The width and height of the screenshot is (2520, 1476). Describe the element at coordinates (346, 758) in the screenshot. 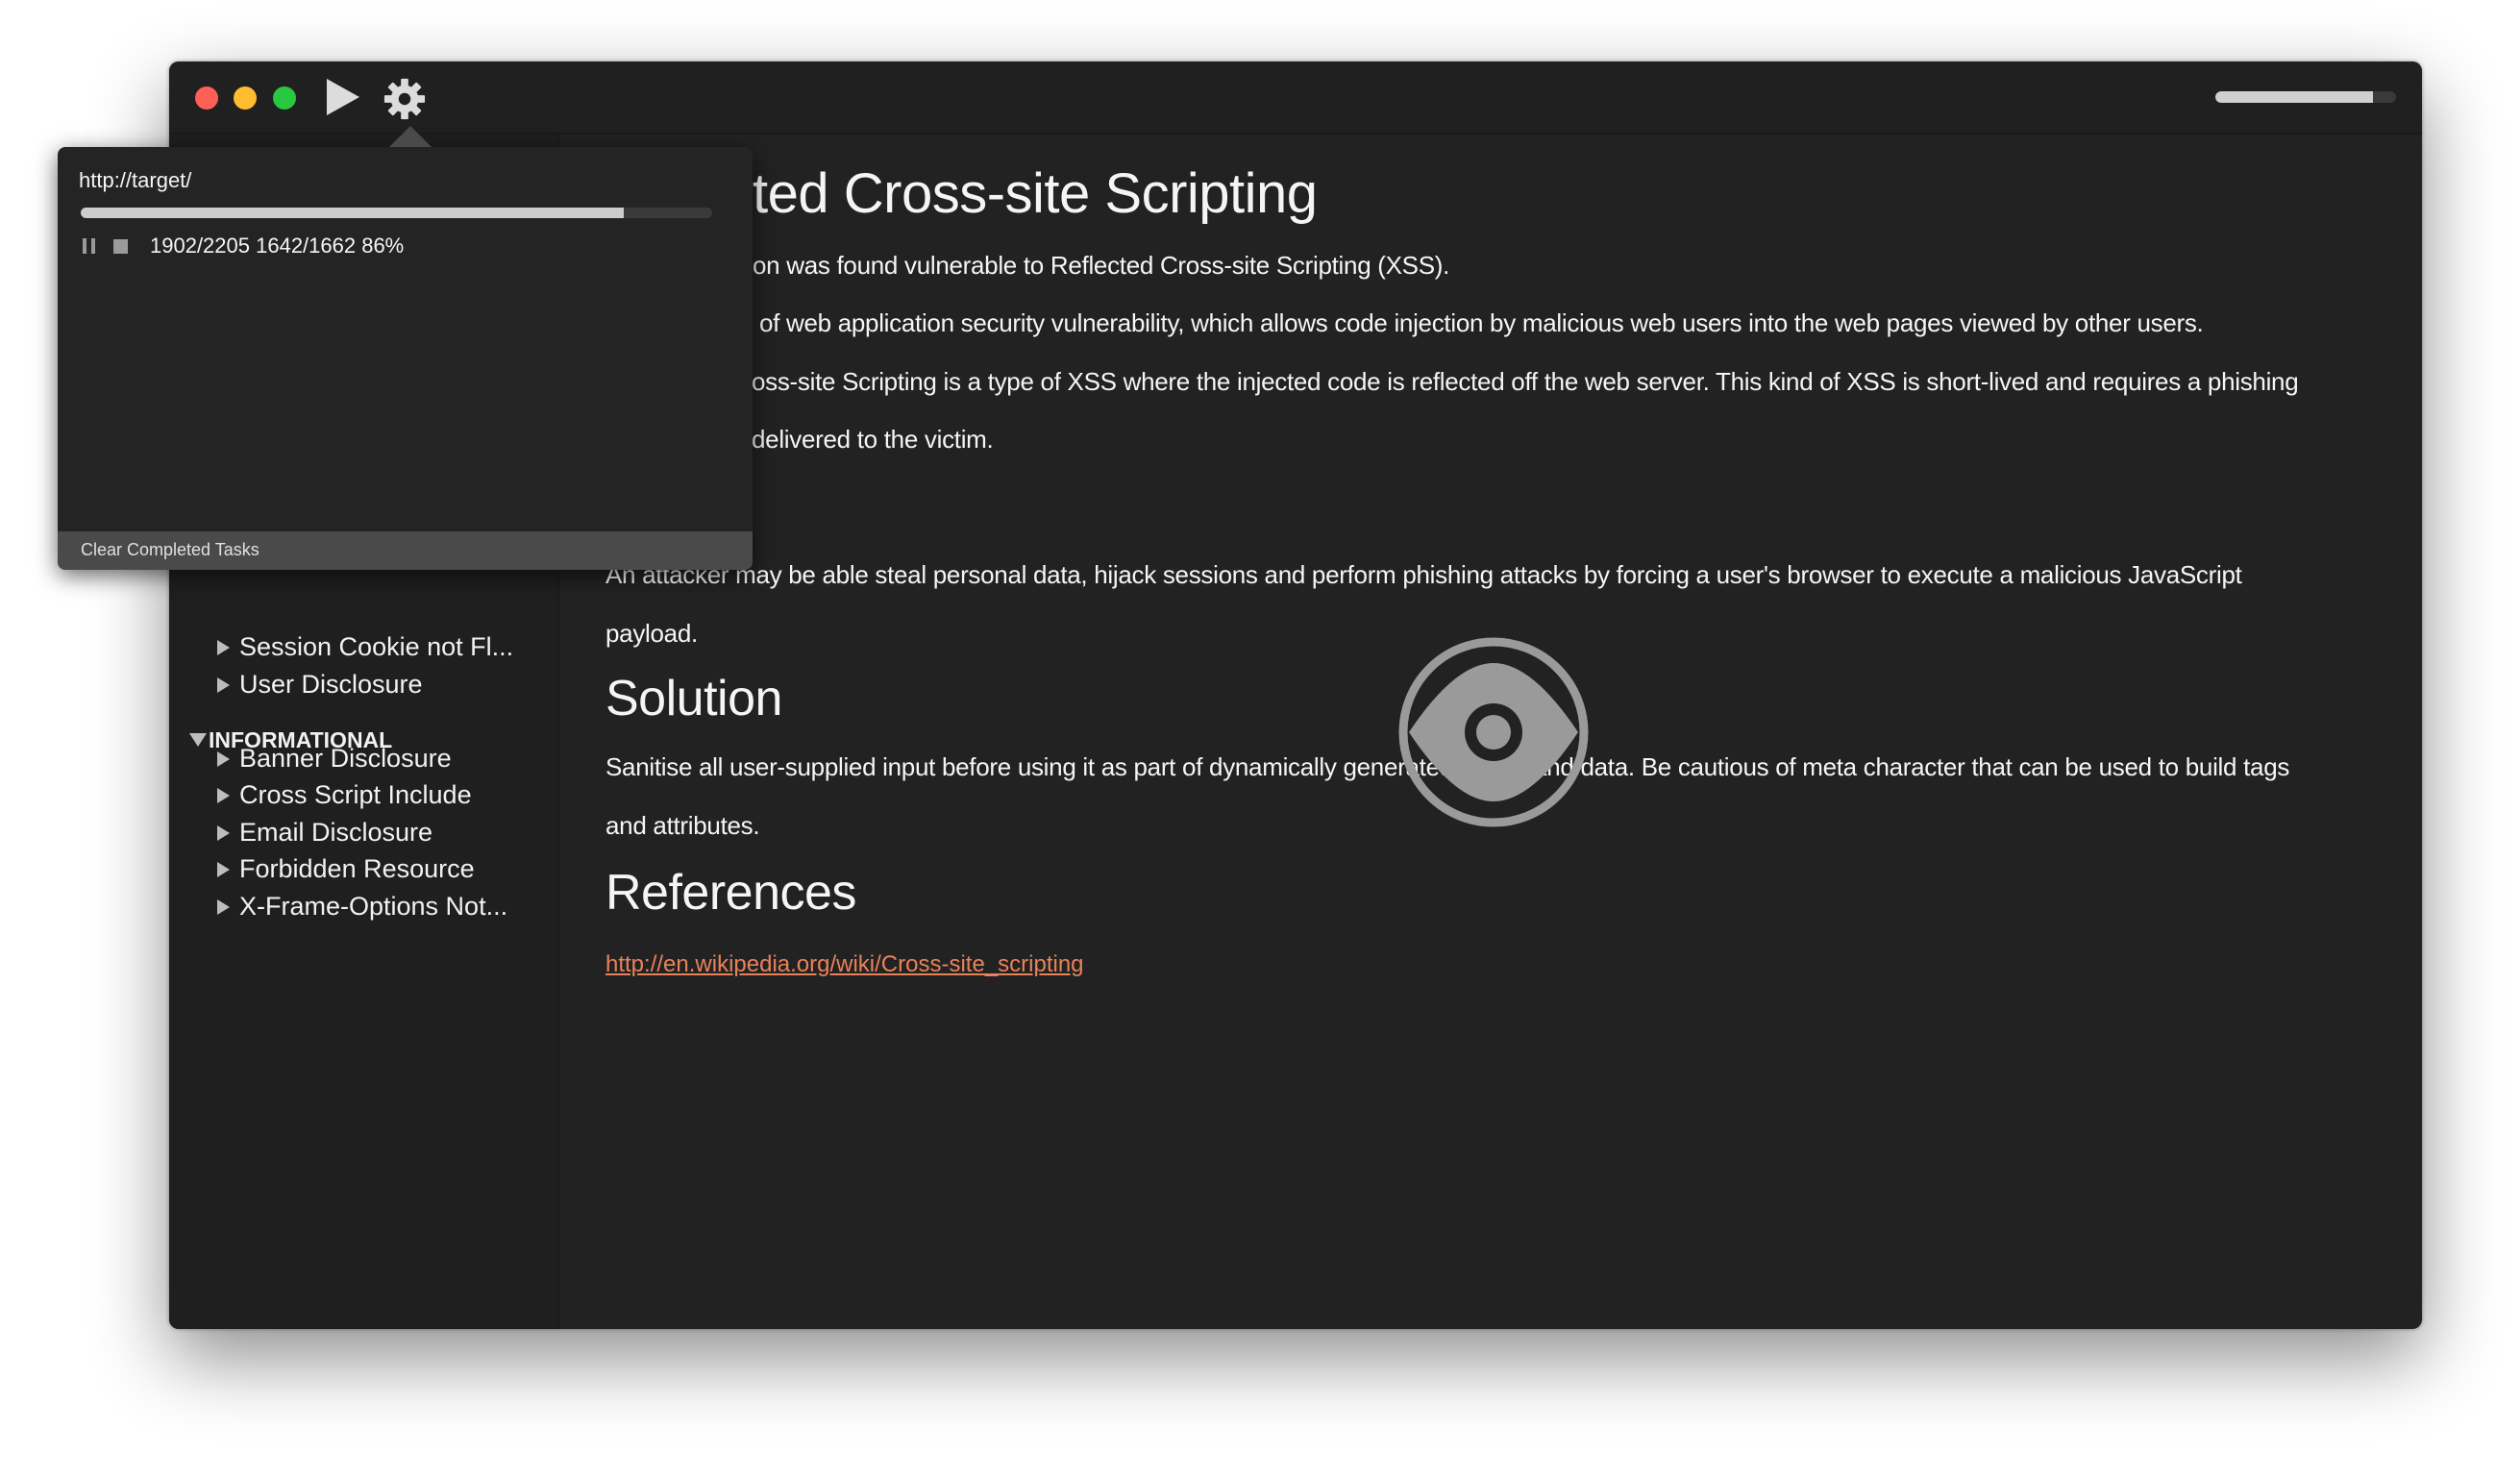

I see `sidebar-item-label: Banner Disclosure` at that location.